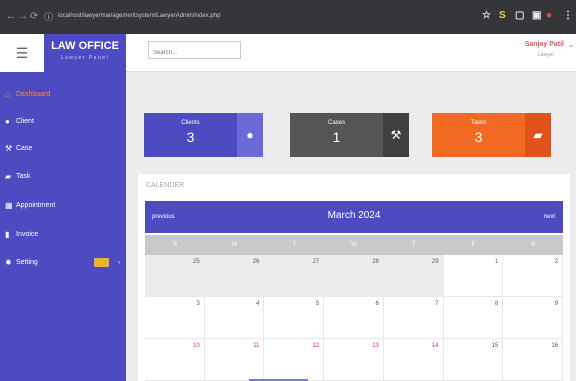  I want to click on chevron-left-icon: ‹, so click(119, 263).